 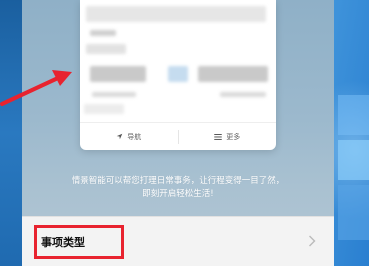 I want to click on more-label: 更多, so click(x=233, y=136).